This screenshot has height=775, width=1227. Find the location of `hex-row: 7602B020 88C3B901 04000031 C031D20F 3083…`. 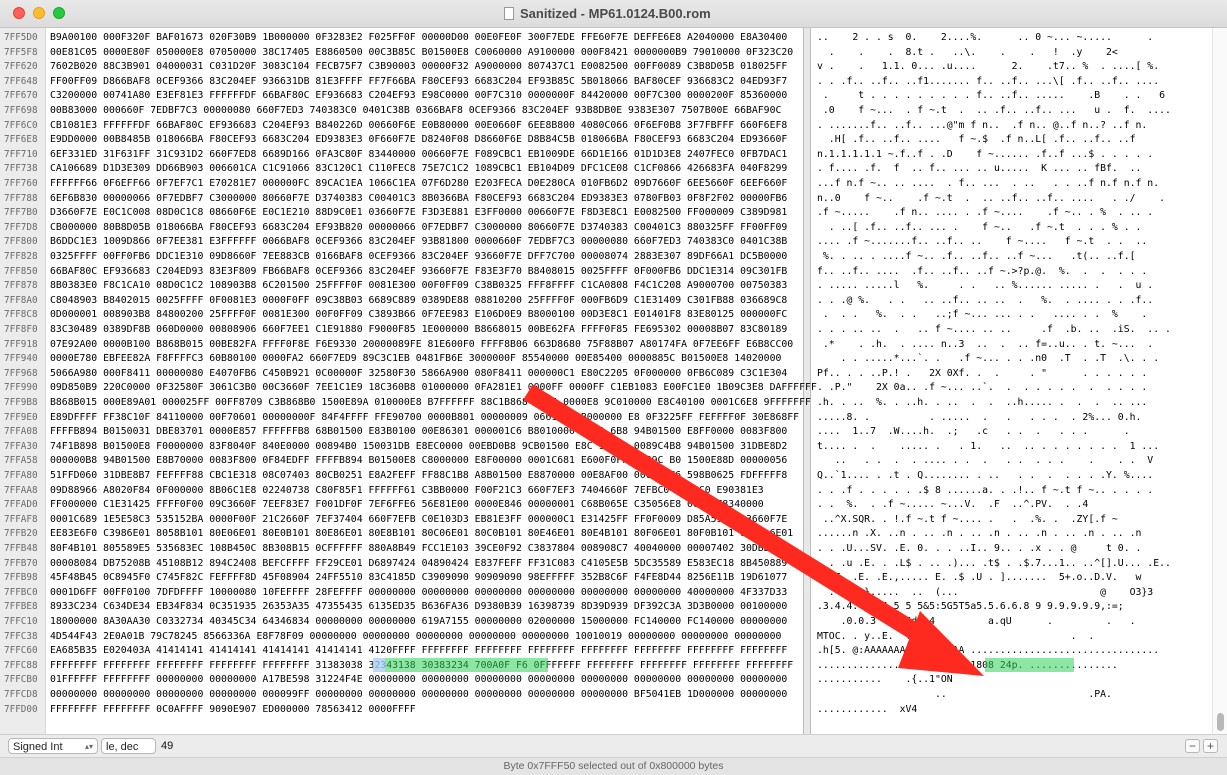

hex-row: 7602B020 88C3B901 04000031 C031D20F 3083… is located at coordinates (418, 66).